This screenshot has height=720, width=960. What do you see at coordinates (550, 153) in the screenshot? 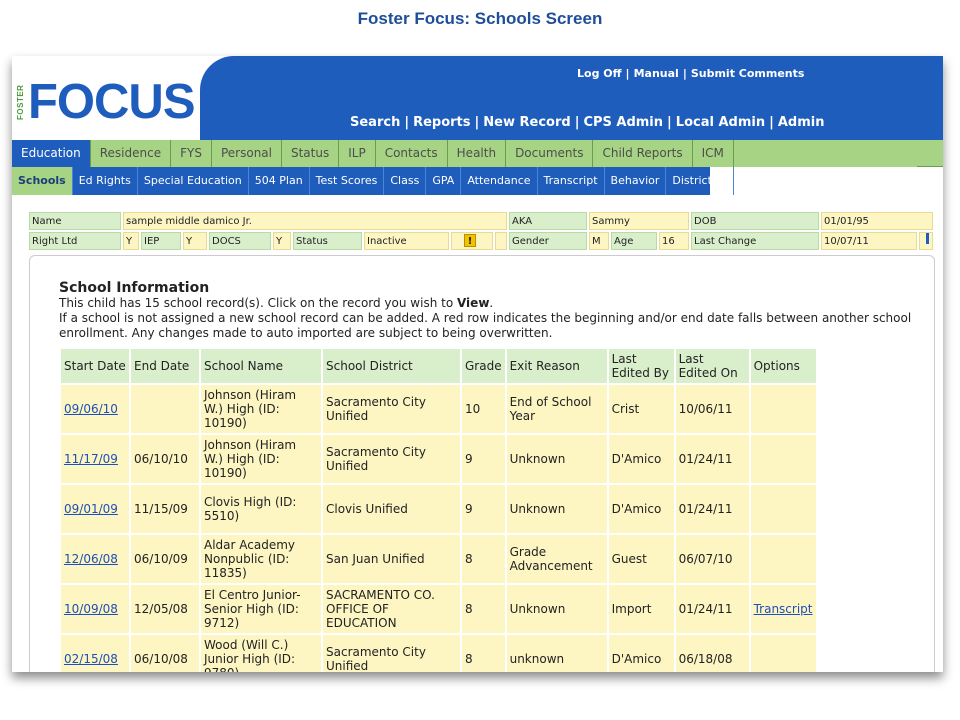
I see `tab-documents: Documents` at bounding box center [550, 153].